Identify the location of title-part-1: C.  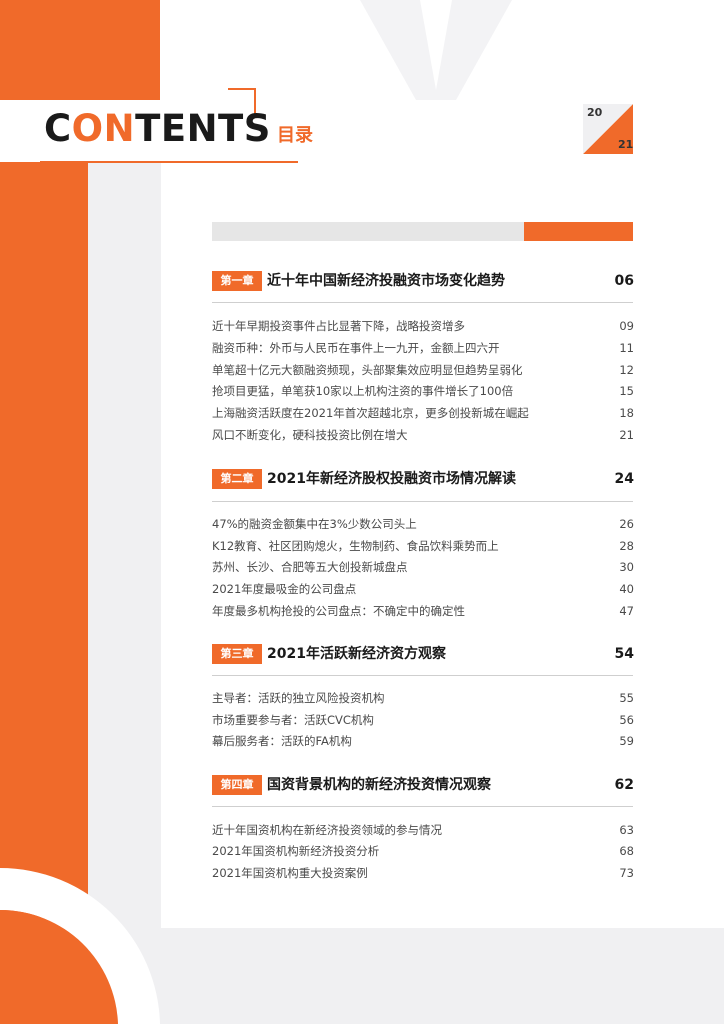
(58, 128).